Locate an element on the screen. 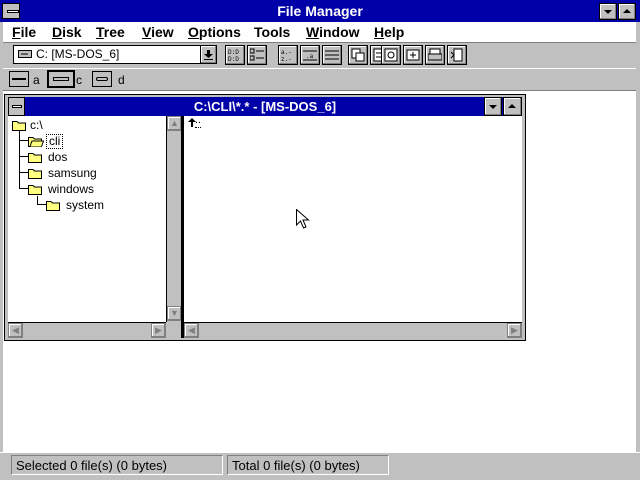  menu-options: Options is located at coordinates (214, 32).